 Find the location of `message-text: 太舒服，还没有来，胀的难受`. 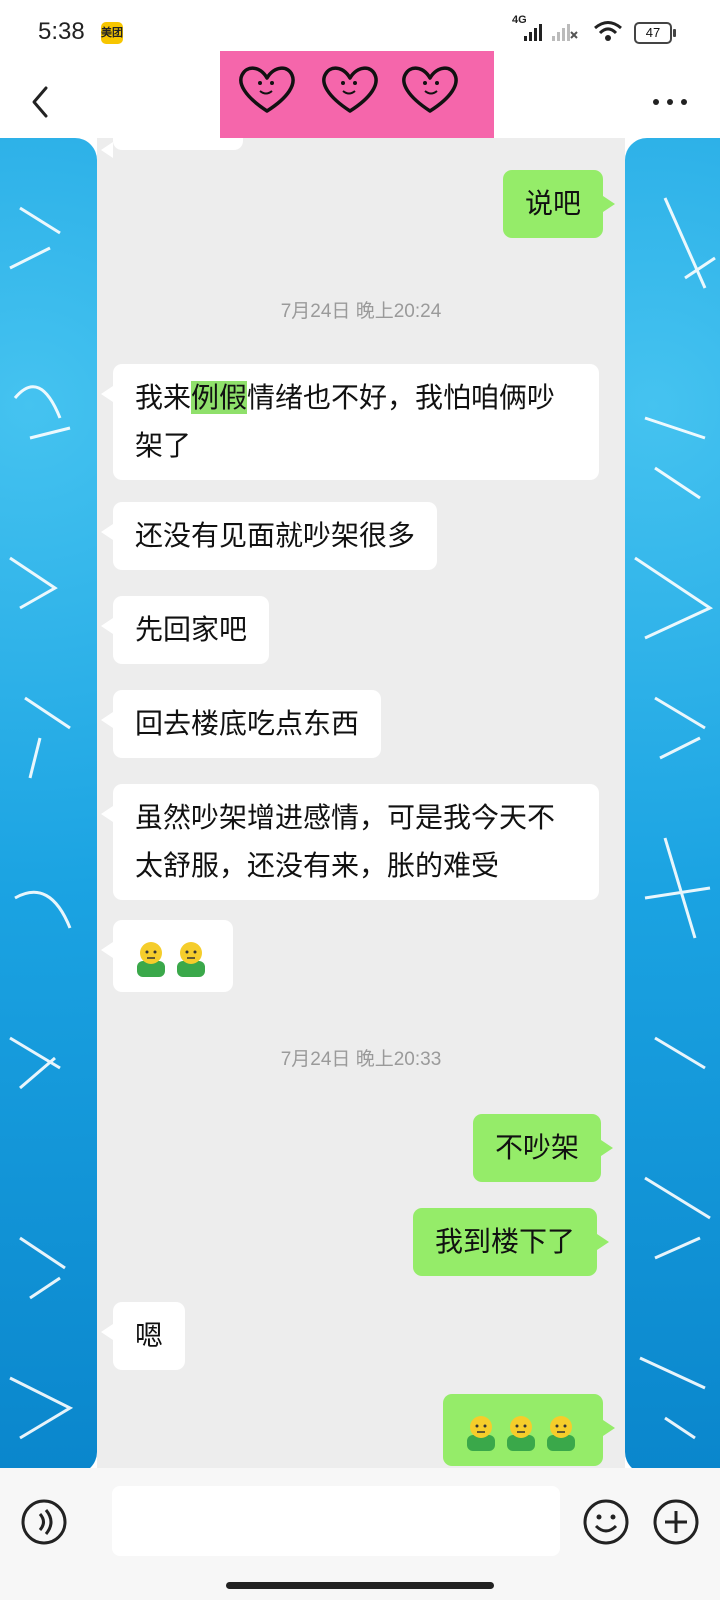

message-text: 太舒服，还没有来，胀的难受 is located at coordinates (317, 865).